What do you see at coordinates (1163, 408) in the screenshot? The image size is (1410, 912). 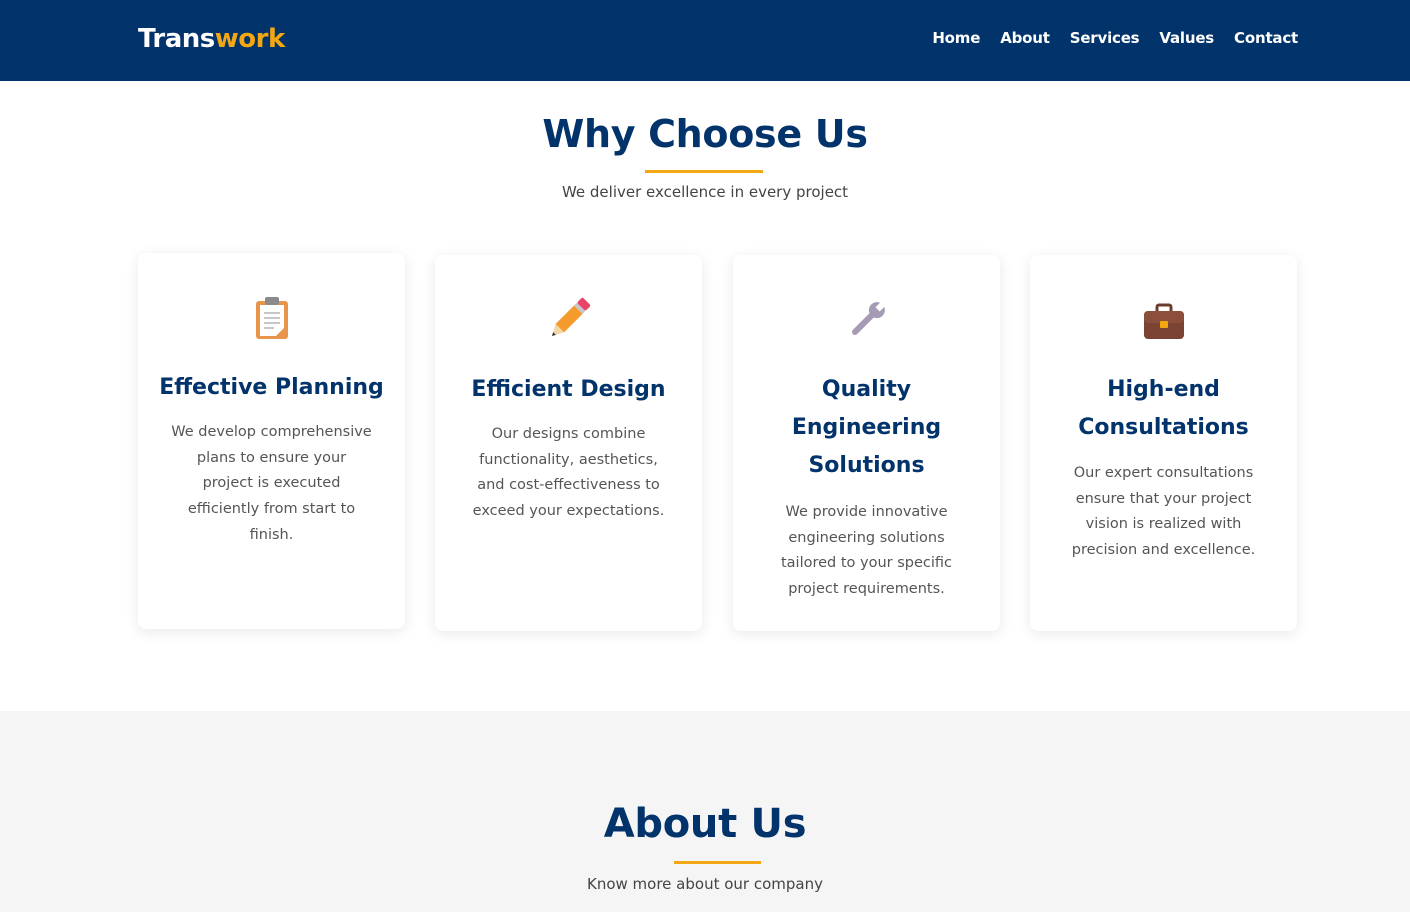 I see `card-title: High-end Consultations` at bounding box center [1163, 408].